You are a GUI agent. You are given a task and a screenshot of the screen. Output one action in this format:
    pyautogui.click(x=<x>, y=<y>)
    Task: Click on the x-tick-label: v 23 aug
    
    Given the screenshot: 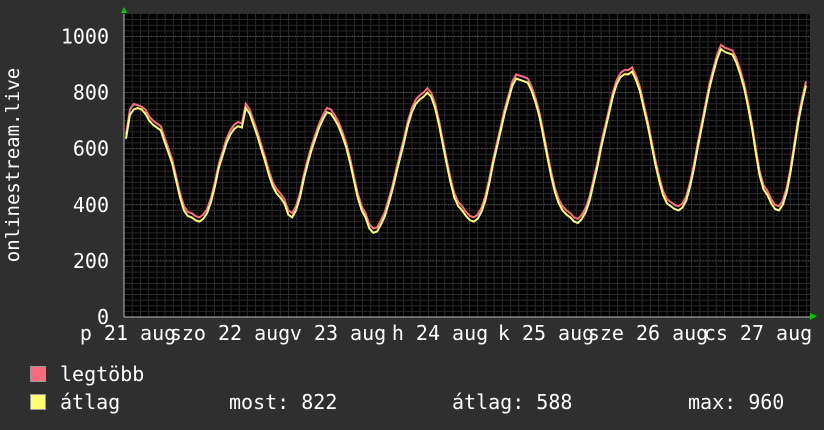 What is the action you would take?
    pyautogui.click(x=338, y=333)
    